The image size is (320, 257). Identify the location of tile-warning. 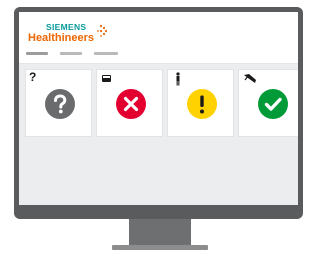
(200, 103).